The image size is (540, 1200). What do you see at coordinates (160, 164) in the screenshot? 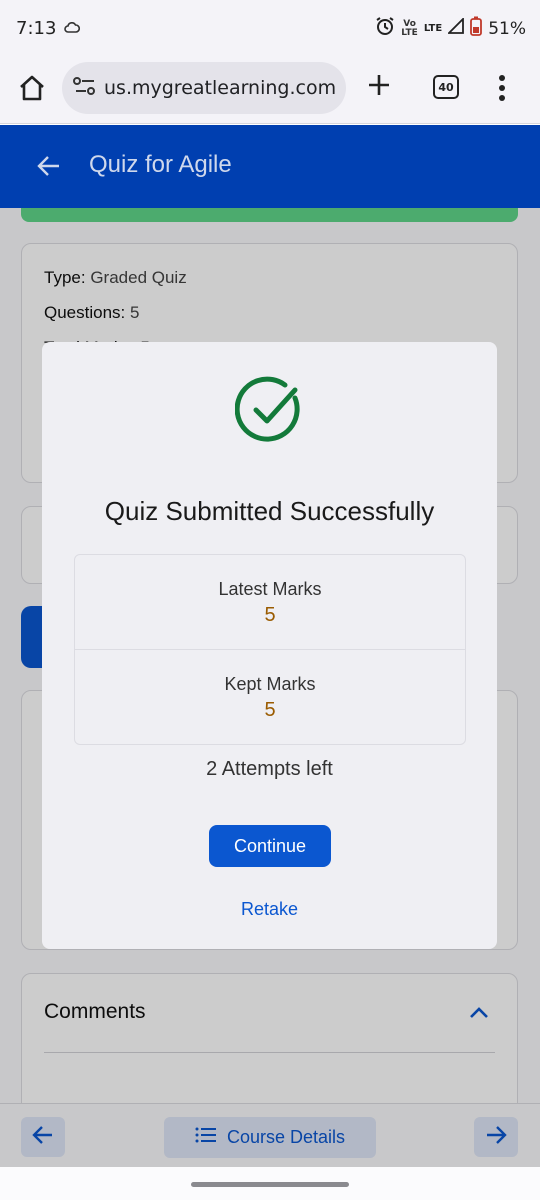
I see `page-title: Quiz for Agile` at bounding box center [160, 164].